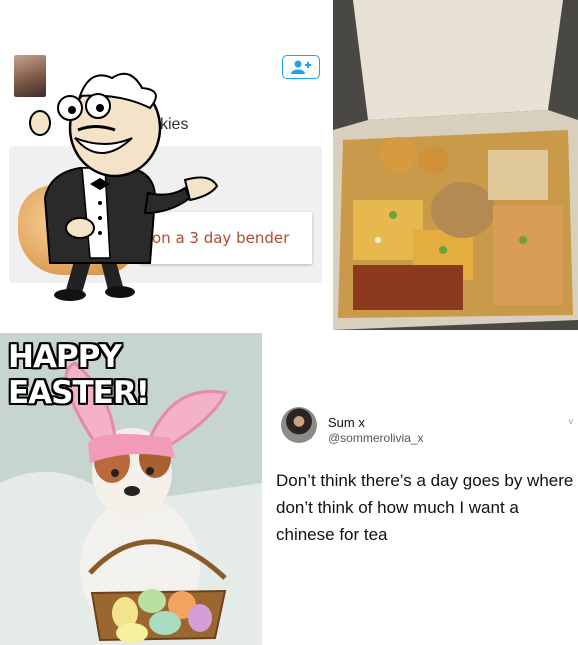 The image size is (578, 645). Describe the element at coordinates (425, 480) in the screenshot. I see `tweet-line: Don’t think there’s a day goes by where` at that location.